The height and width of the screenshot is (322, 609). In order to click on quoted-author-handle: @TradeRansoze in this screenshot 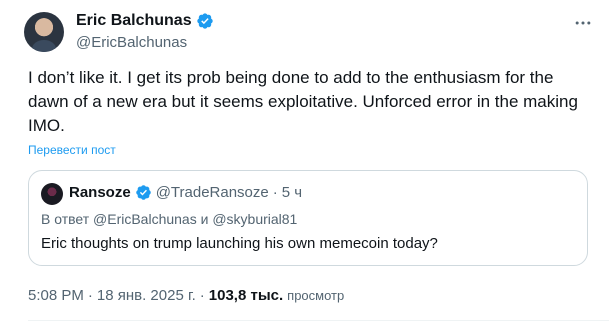, I will do `click(212, 192)`.